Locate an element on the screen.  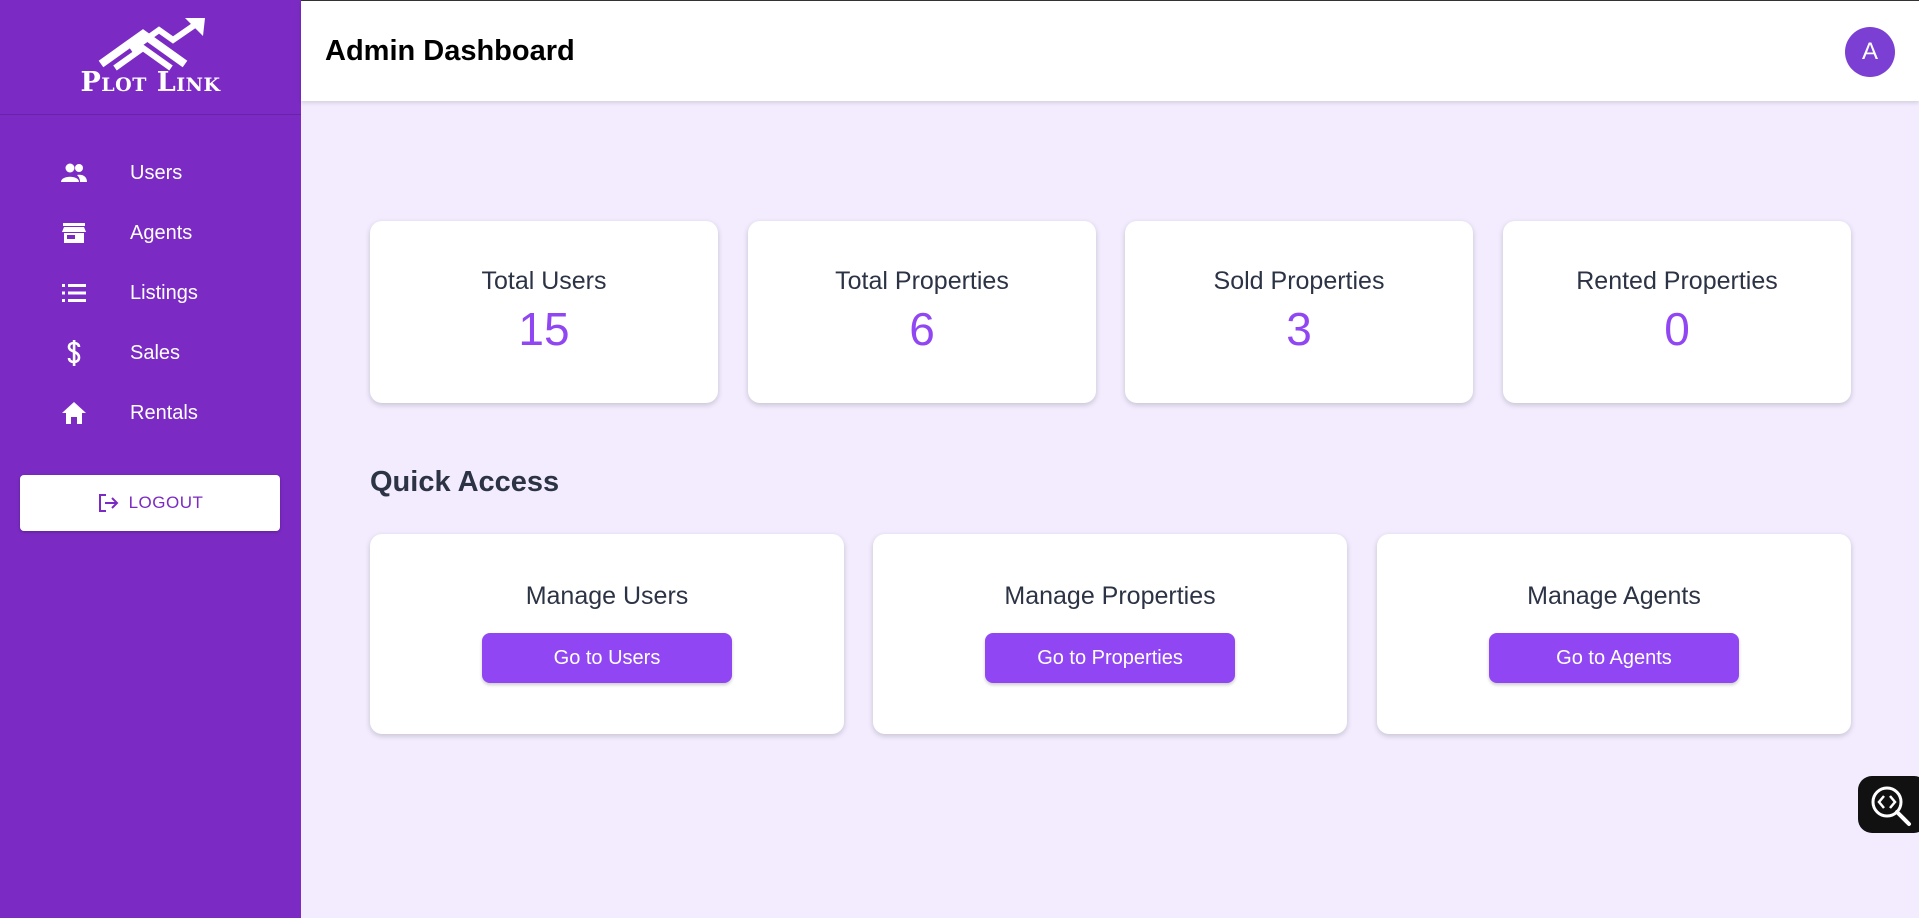
quick-access-label: Manage Users is located at coordinates (607, 596).